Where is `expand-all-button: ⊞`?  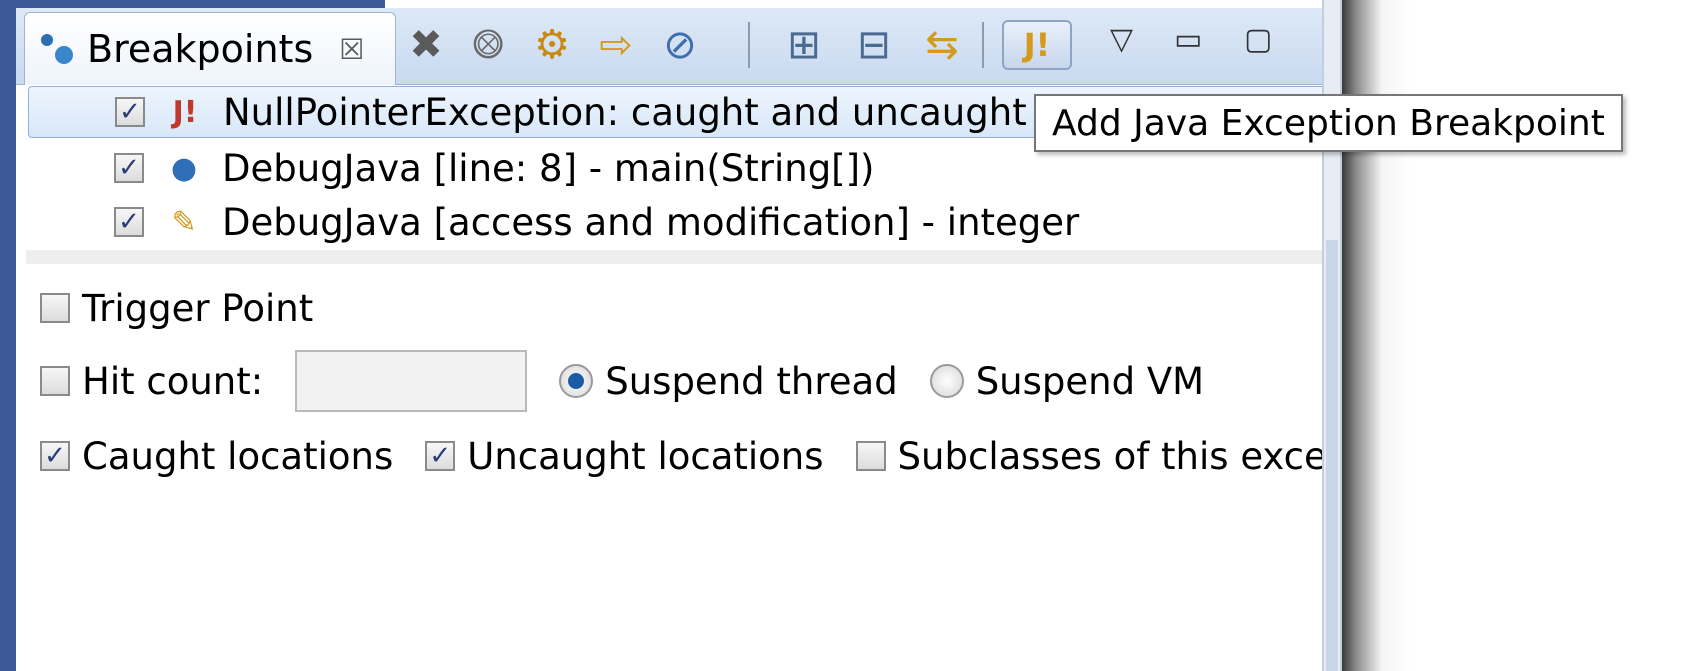
expand-all-button: ⊞ is located at coordinates (804, 45).